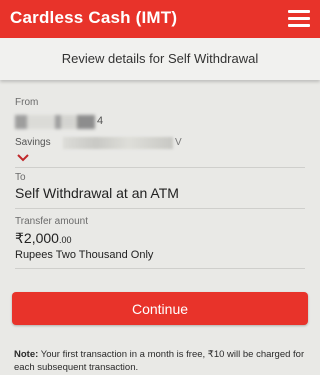 The width and height of the screenshot is (320, 375). I want to click on masked-account-details, so click(118, 143).